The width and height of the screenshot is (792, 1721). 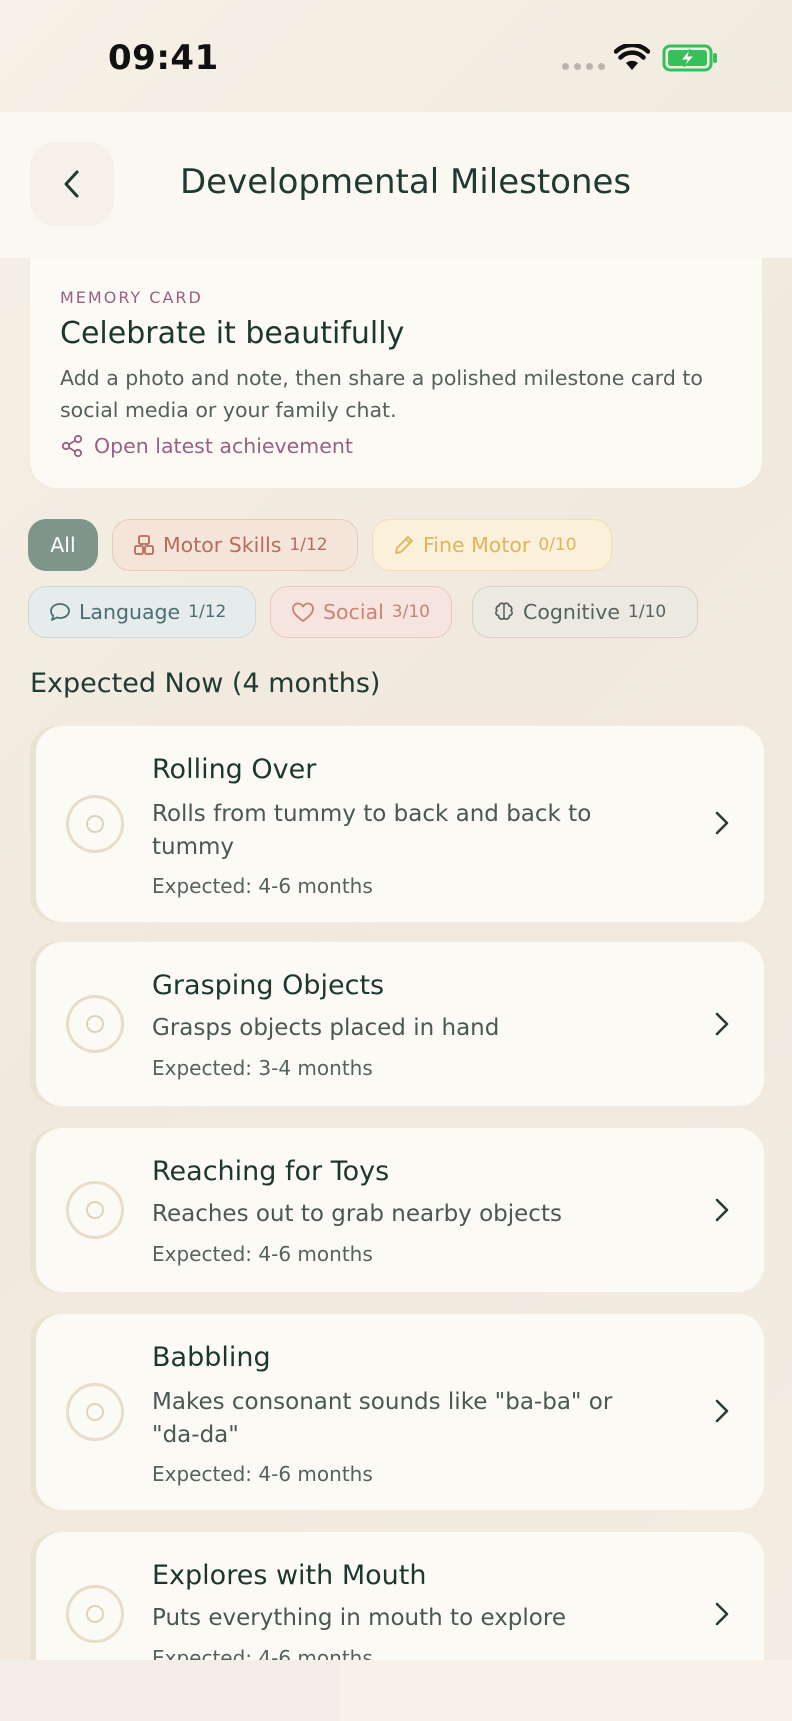 I want to click on filter-chip-motor-count: 1/12, so click(x=308, y=545).